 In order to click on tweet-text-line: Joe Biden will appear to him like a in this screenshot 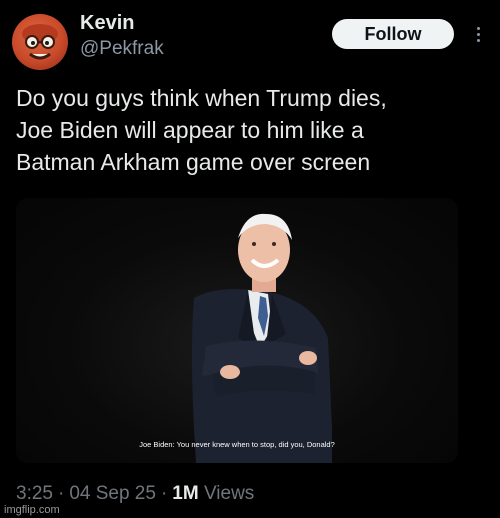, I will do `click(190, 130)`.